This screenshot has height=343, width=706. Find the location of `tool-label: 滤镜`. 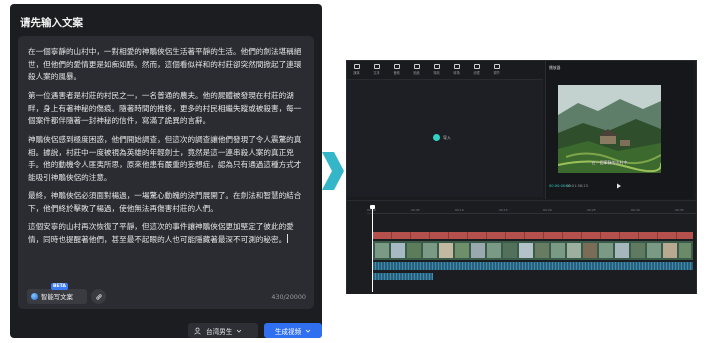

tool-label: 滤镜 is located at coordinates (476, 73).